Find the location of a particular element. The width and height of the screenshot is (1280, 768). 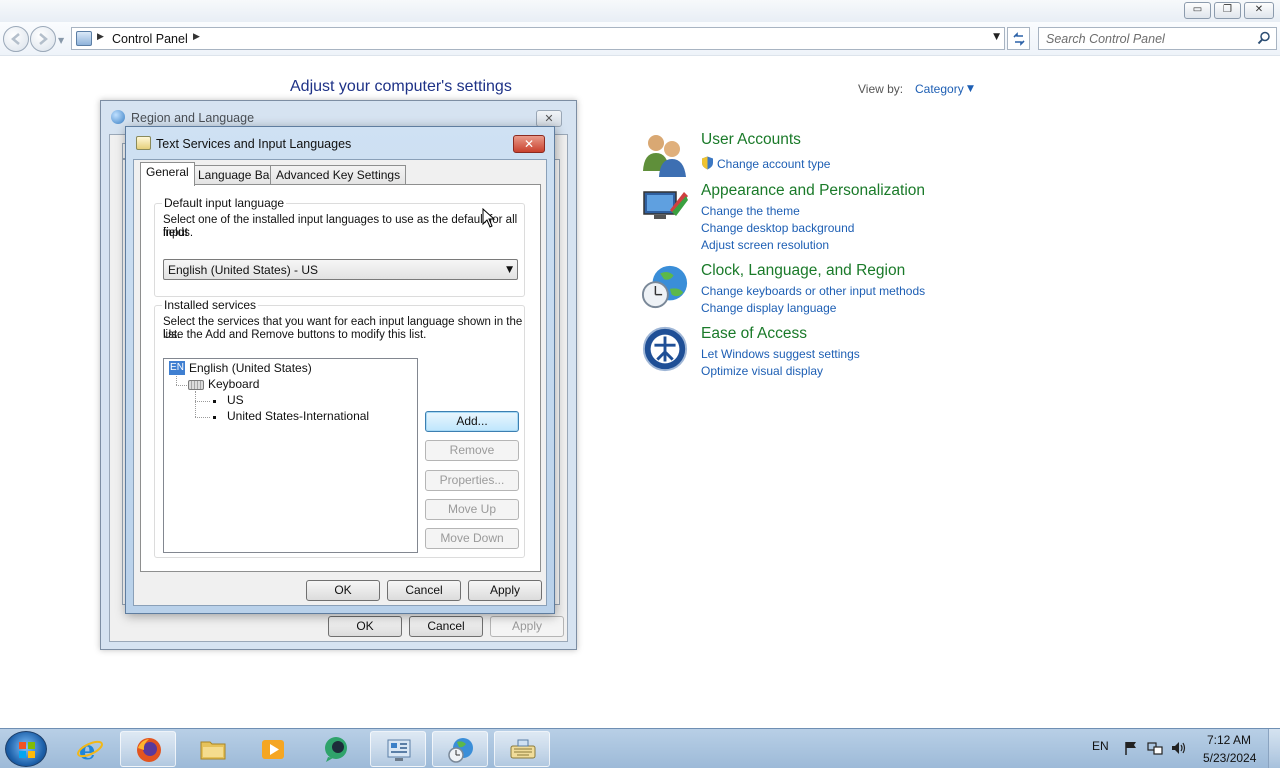

remove-button: Remove is located at coordinates (472, 450).